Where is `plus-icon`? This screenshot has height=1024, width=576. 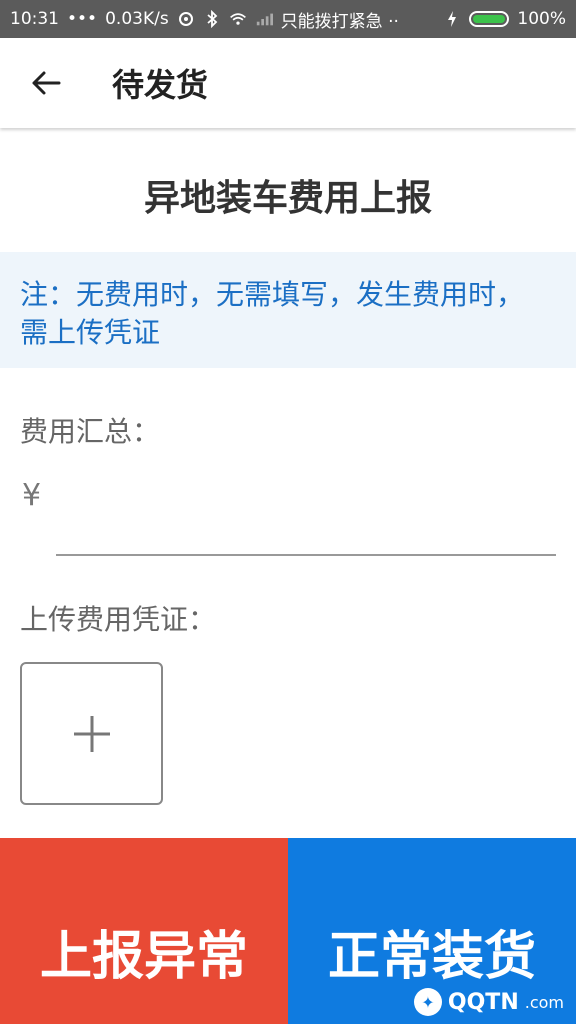 plus-icon is located at coordinates (91, 733).